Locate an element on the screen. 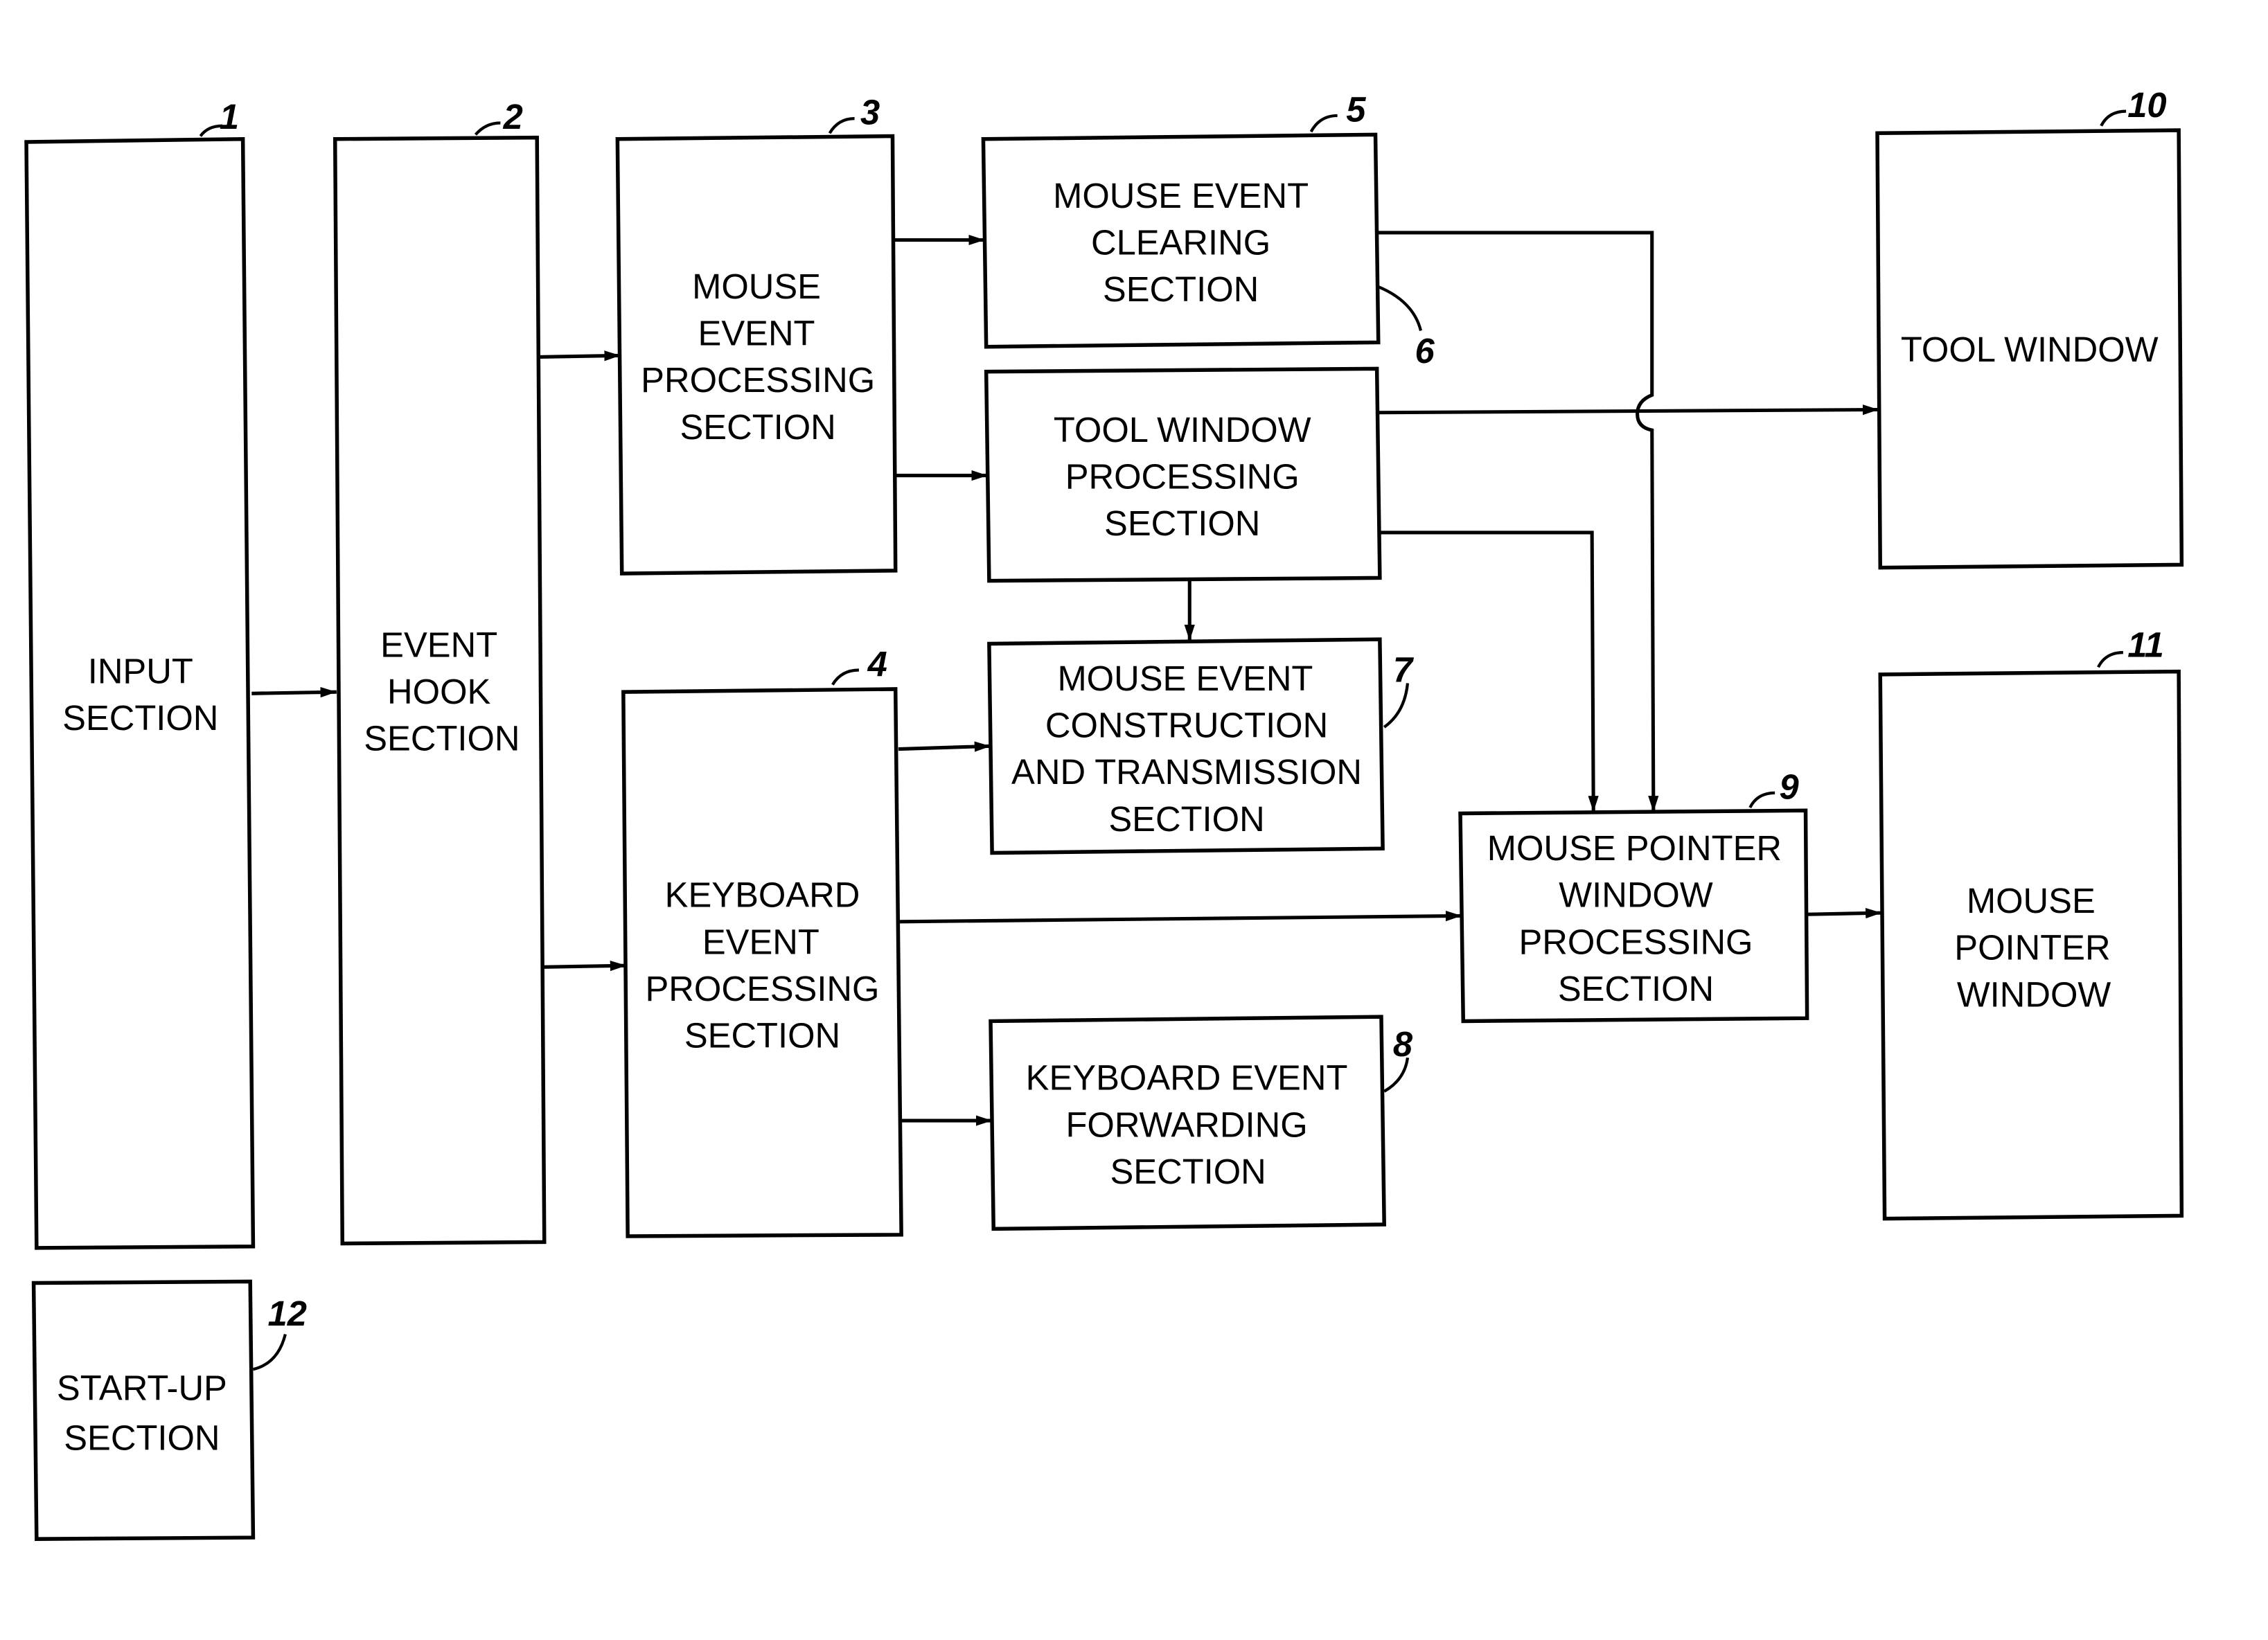 The image size is (2268, 1640). keyboard-event-forwarding-line-3: SECTION is located at coordinates (1188, 1171).